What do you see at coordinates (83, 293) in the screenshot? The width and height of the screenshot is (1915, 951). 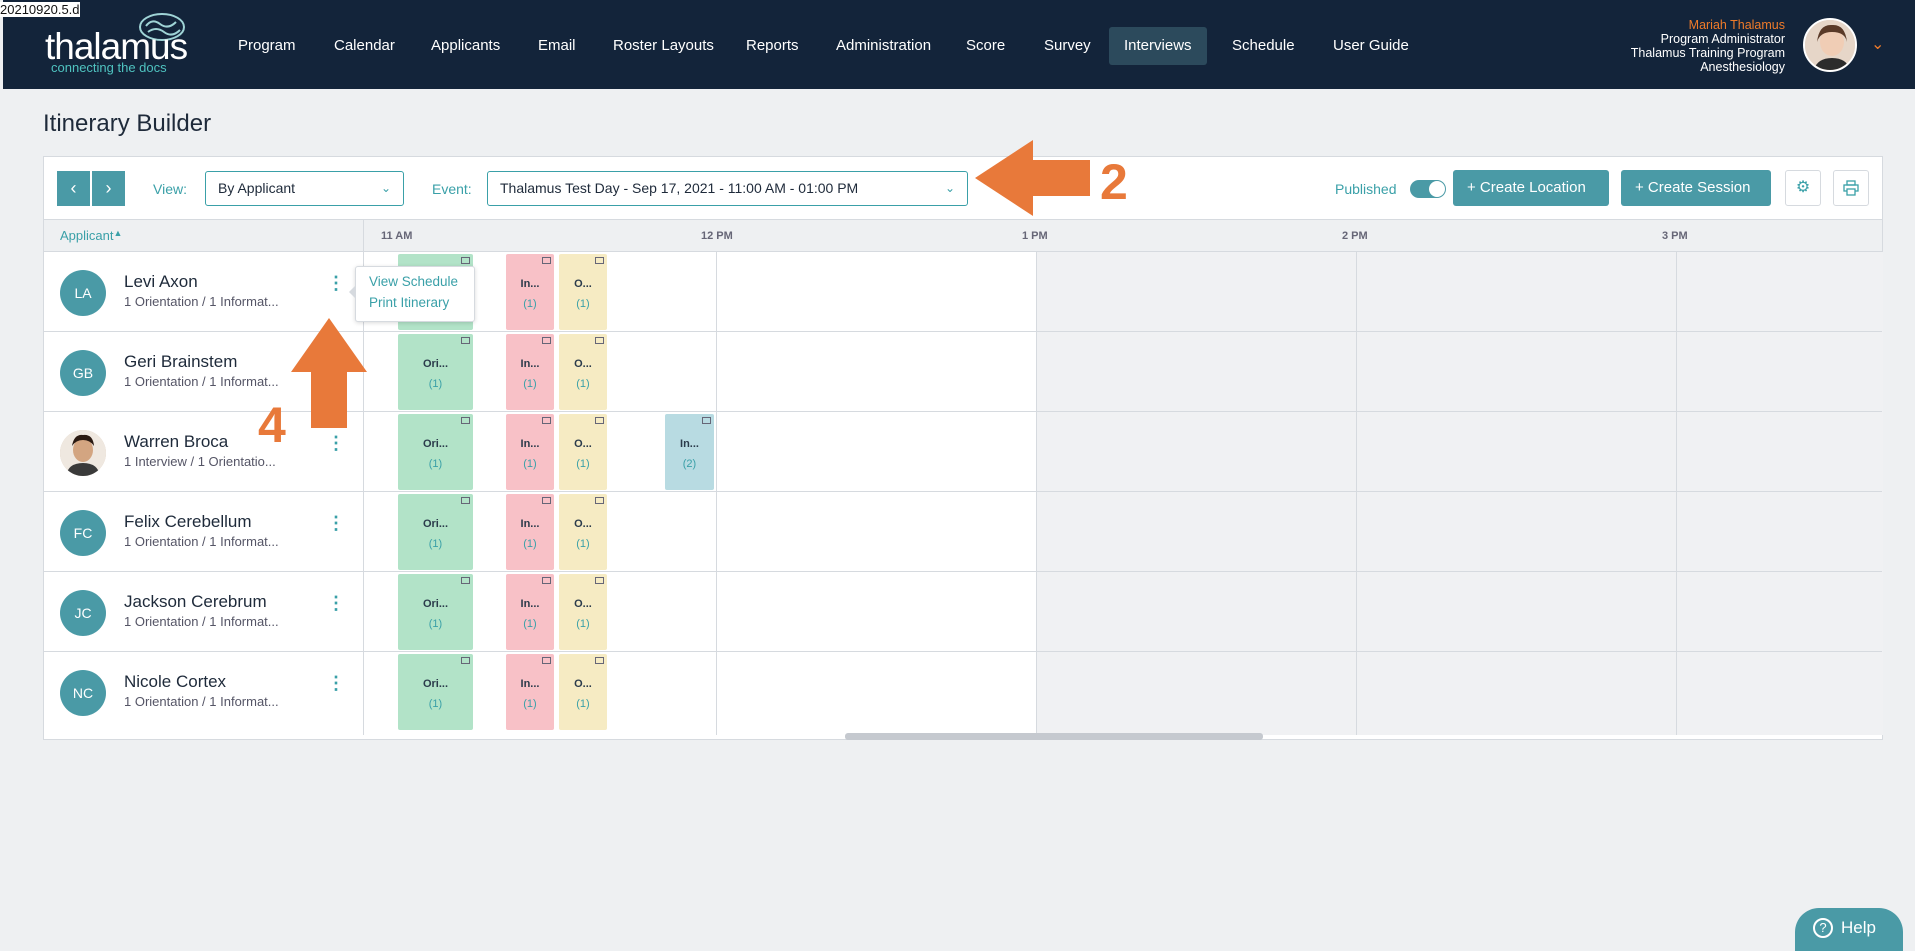 I see `avatar: LA` at bounding box center [83, 293].